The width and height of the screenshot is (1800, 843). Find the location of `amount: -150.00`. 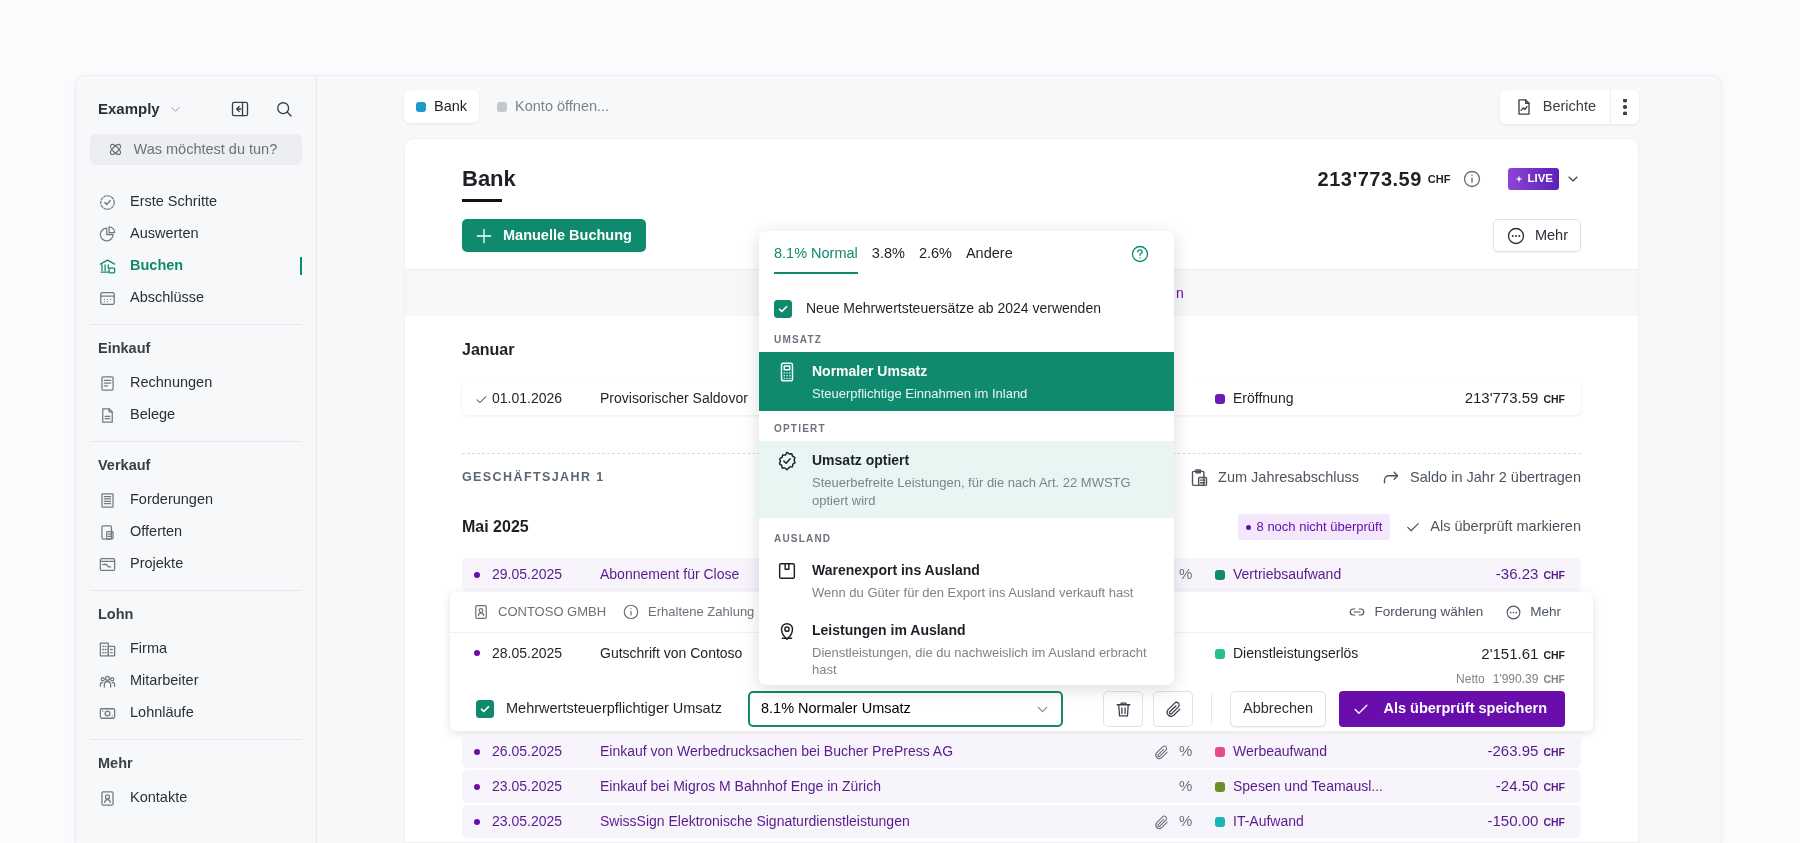

amount: -150.00 is located at coordinates (1513, 821).